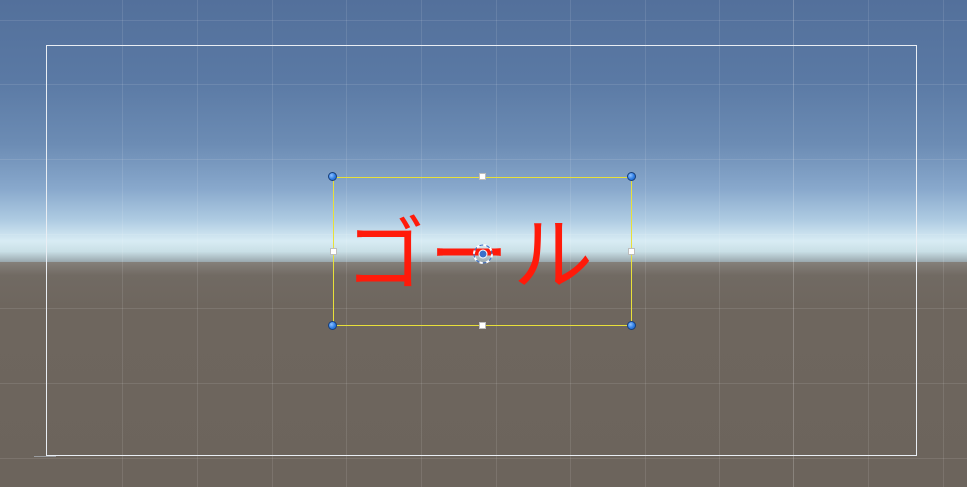 Image resolution: width=967 pixels, height=487 pixels. What do you see at coordinates (333, 251) in the screenshot?
I see `edge-handle-left` at bounding box center [333, 251].